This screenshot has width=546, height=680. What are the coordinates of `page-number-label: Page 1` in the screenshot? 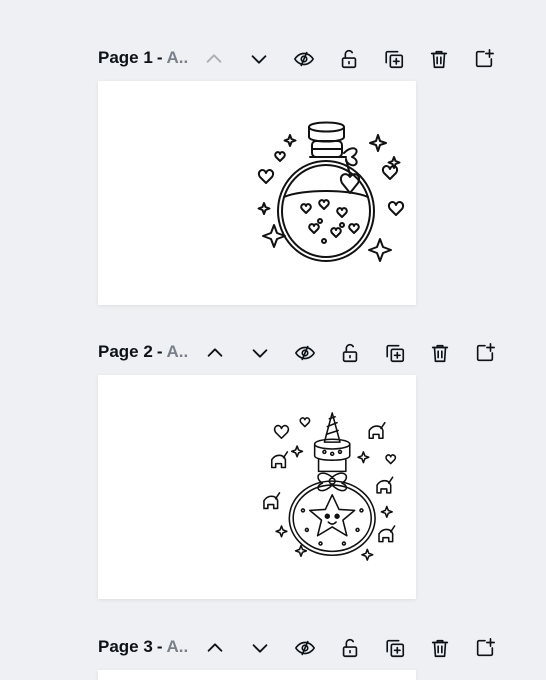 It's located at (125, 57).